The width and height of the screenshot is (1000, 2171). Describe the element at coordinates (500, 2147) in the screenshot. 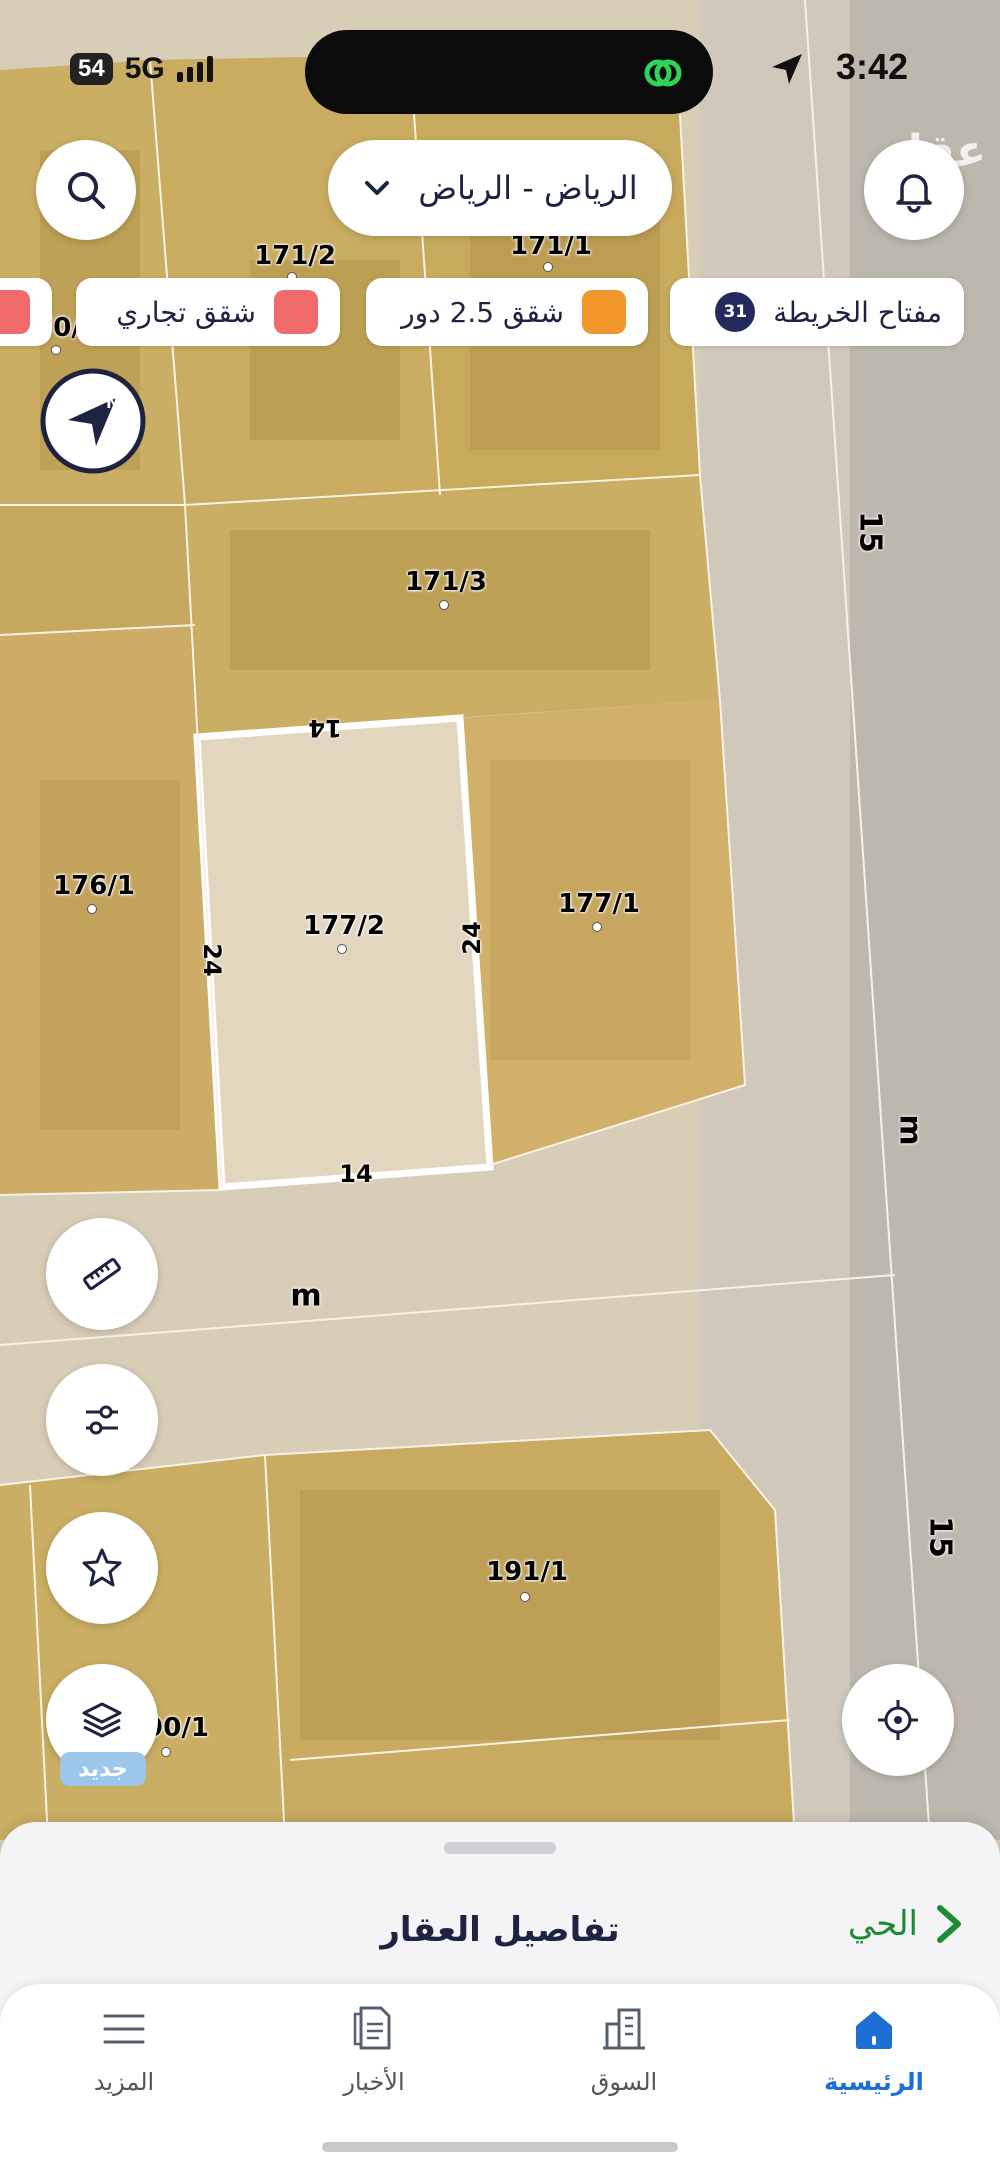

I see `home-indicator` at that location.